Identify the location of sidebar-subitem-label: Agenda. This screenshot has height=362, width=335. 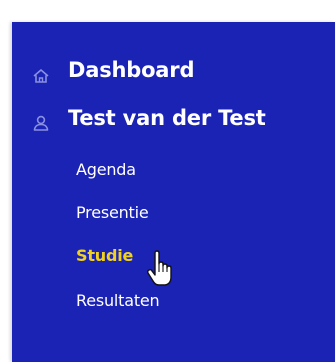
(106, 169).